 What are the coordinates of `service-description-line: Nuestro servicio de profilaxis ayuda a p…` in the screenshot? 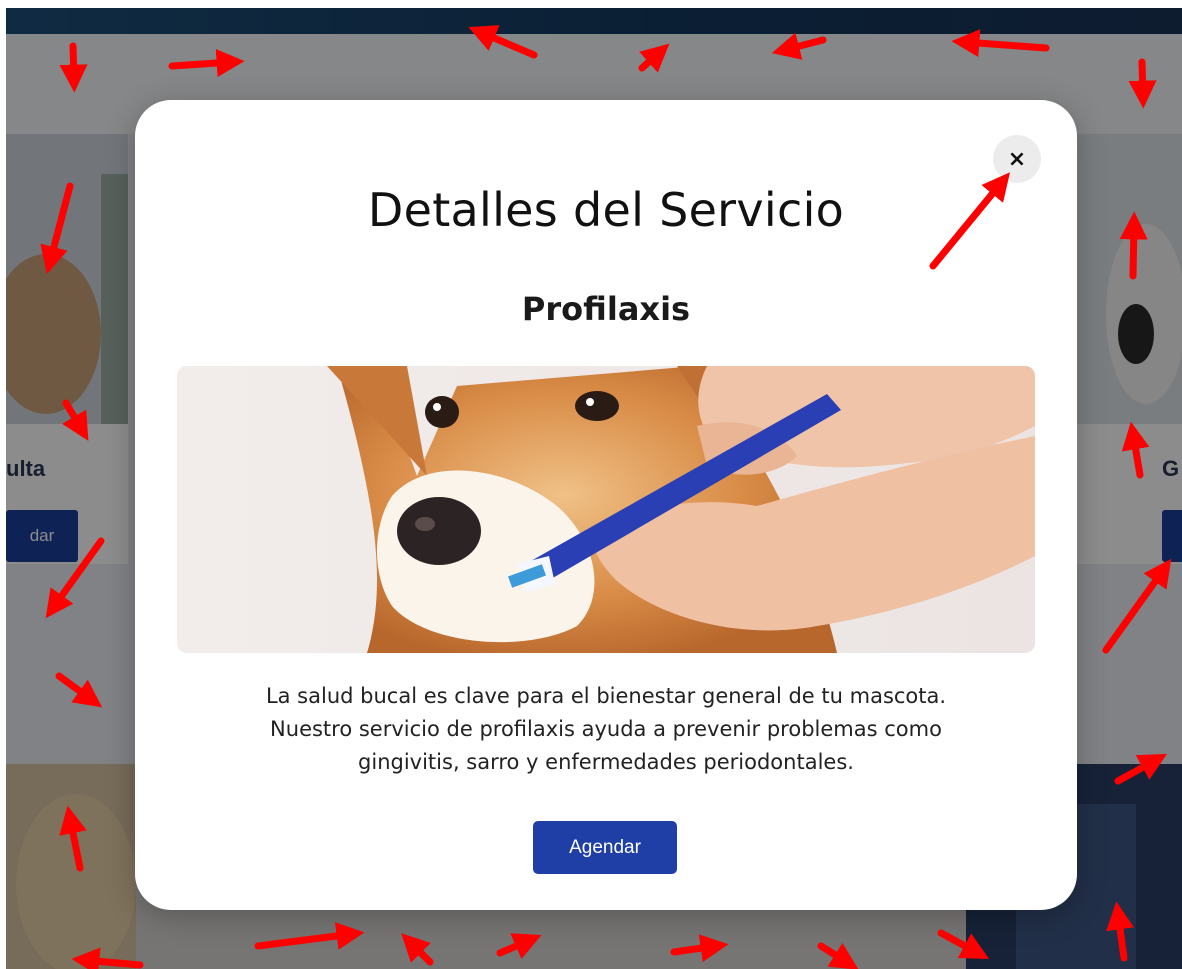 It's located at (606, 729).